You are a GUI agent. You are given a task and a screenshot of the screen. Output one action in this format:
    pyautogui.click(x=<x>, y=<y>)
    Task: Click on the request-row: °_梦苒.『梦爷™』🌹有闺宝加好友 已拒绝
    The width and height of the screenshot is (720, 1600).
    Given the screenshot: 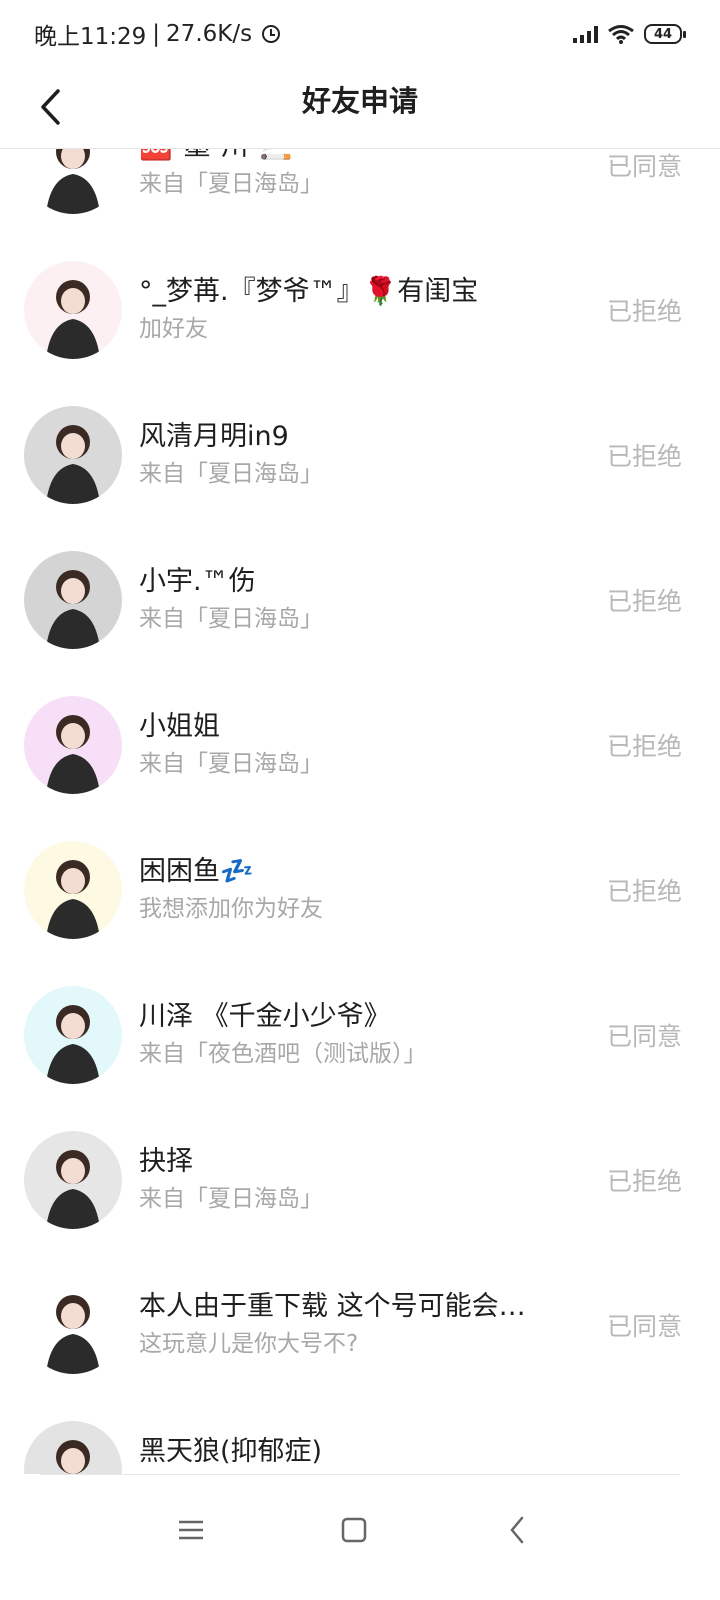 What is the action you would take?
    pyautogui.click(x=360, y=308)
    